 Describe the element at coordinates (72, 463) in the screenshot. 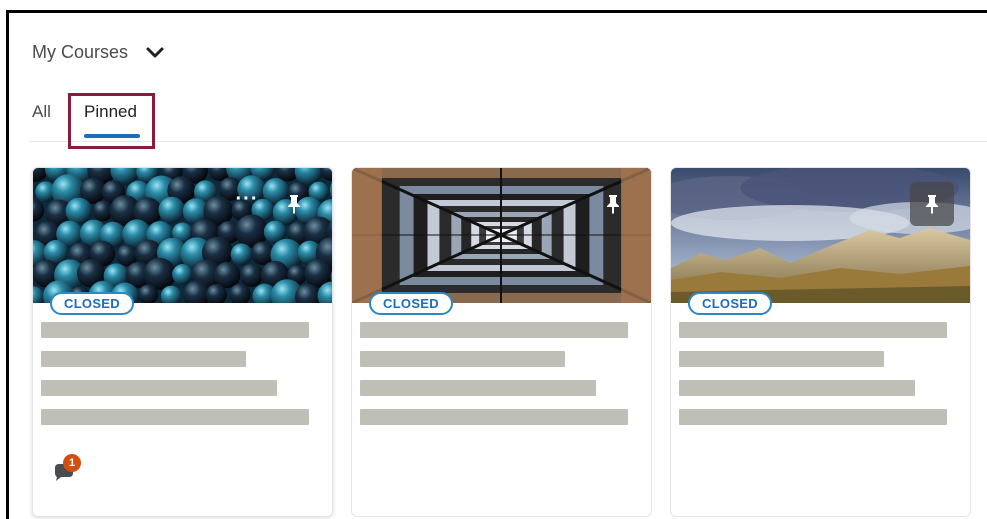

I see `notification-count-badge: 1` at that location.